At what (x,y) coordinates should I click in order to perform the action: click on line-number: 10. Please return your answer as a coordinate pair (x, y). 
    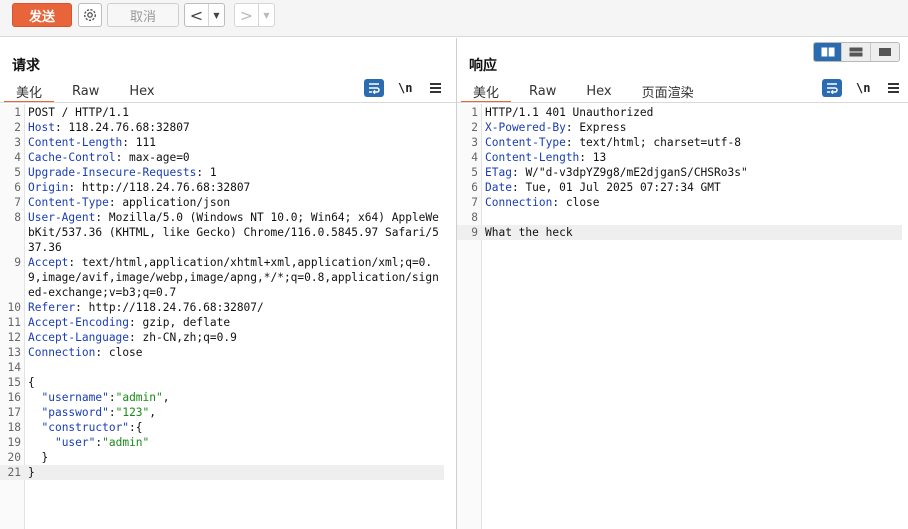
    Looking at the image, I should click on (14, 307).